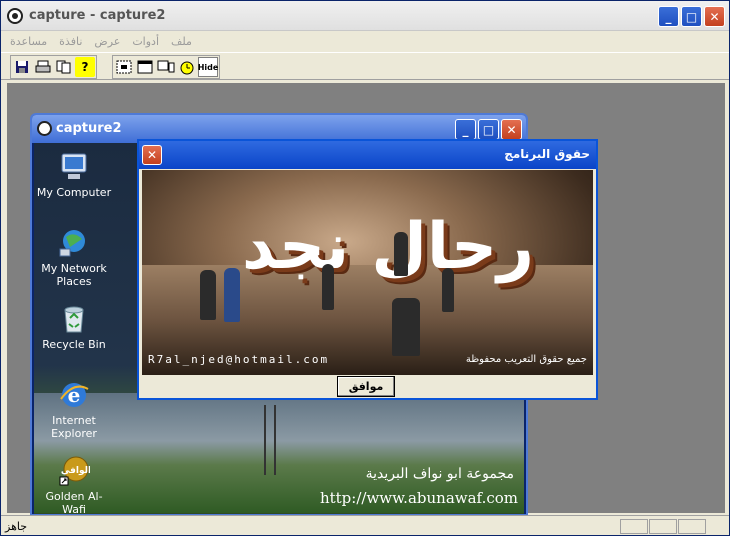 The width and height of the screenshot is (730, 536). Describe the element at coordinates (43, 67) in the screenshot. I see `print-icon` at that location.